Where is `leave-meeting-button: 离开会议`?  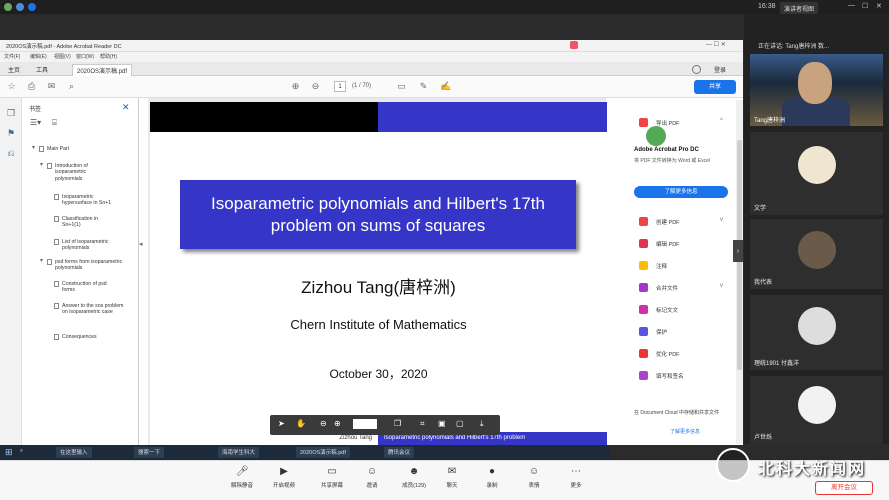
leave-meeting-button: 离开会议 is located at coordinates (844, 488).